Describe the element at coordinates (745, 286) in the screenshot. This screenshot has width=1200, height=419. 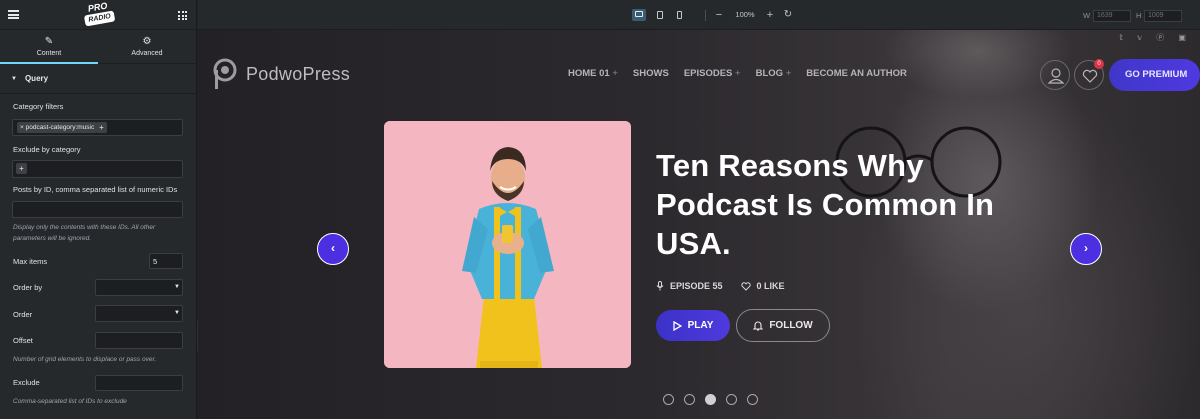
I see `heart-outline-icon` at that location.